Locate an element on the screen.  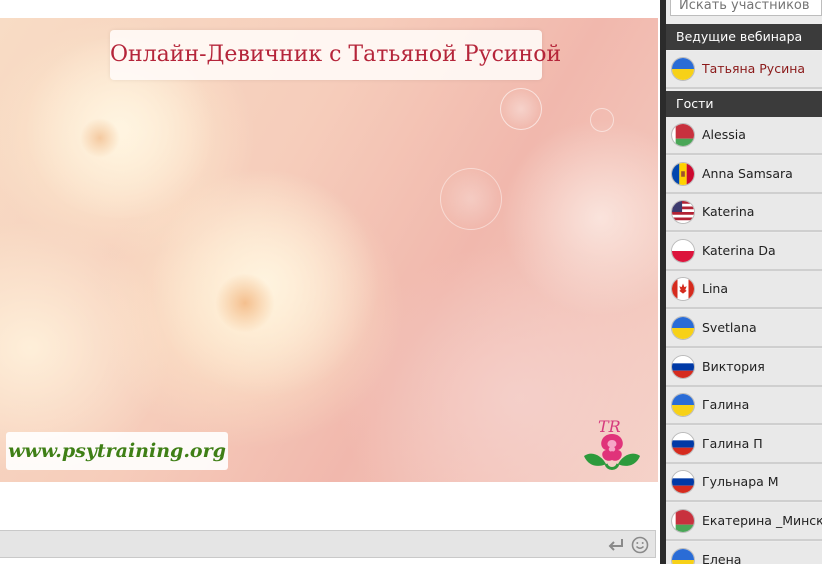
host-row: Татьяна Русина is located at coordinates (744, 70).